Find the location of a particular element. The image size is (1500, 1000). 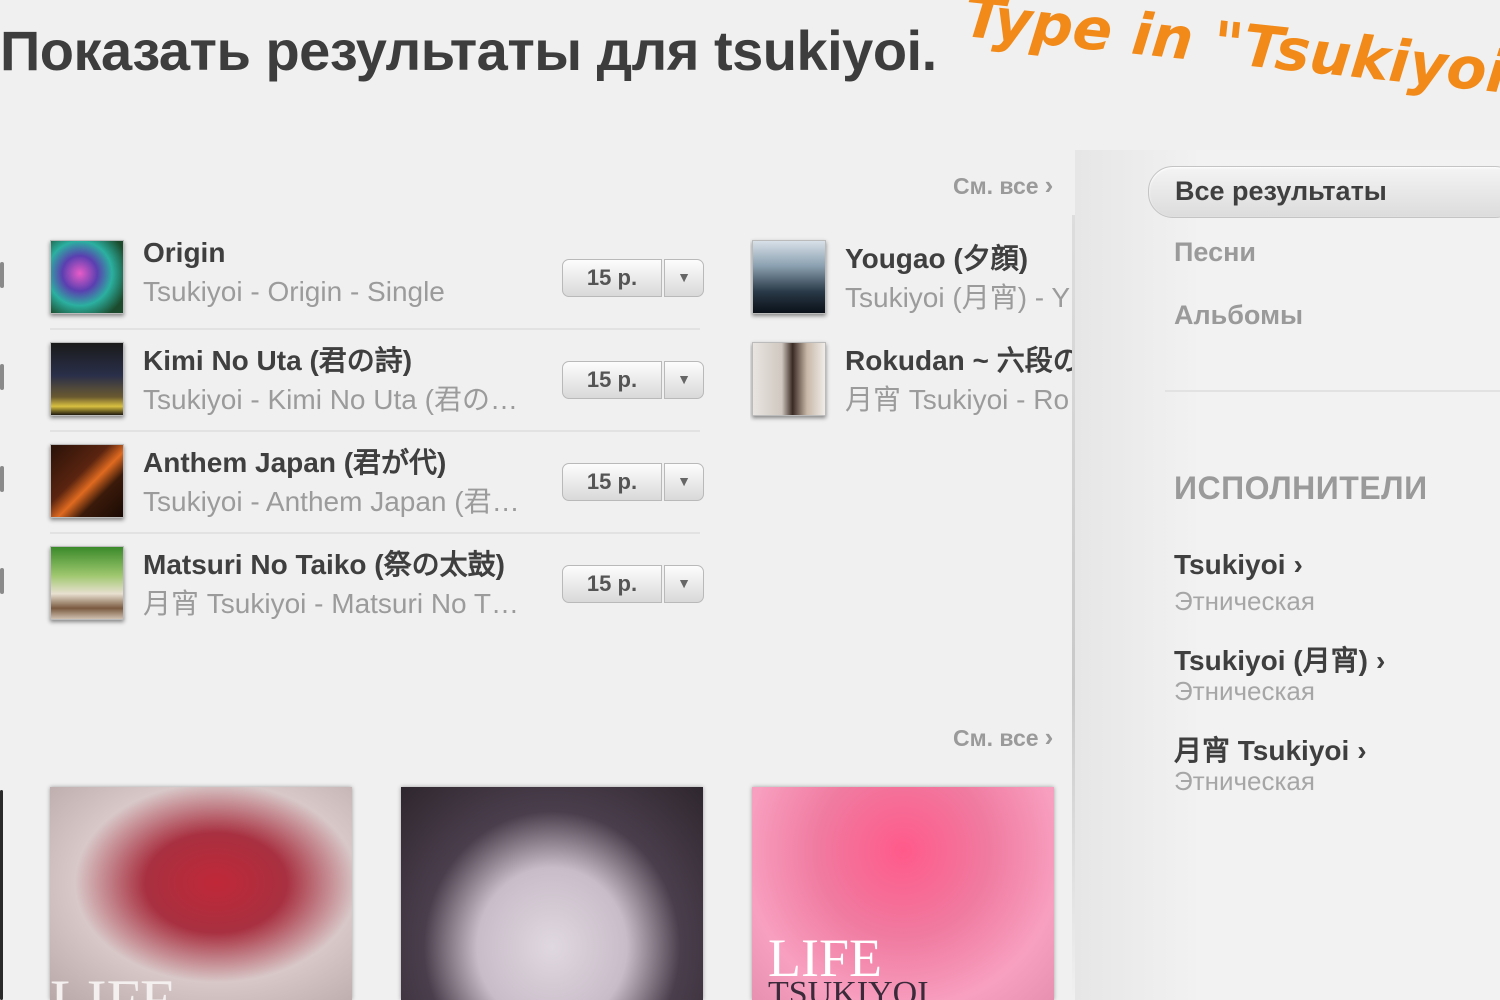

album-cover-subtext: TSUKIYOI is located at coordinates (848, 987).